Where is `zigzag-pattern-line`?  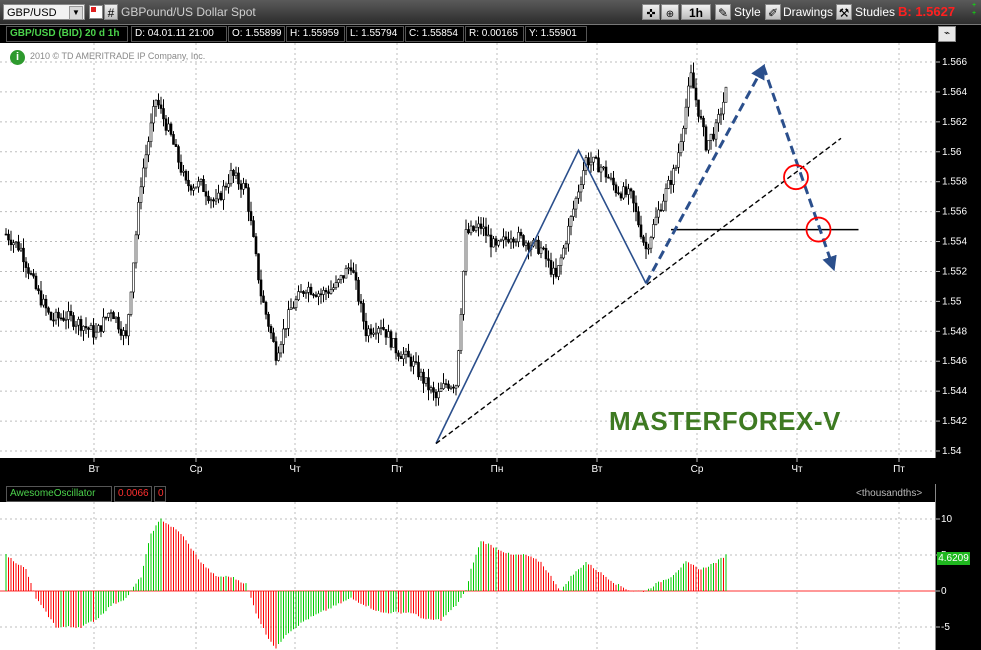 zigzag-pattern-line is located at coordinates (541, 296).